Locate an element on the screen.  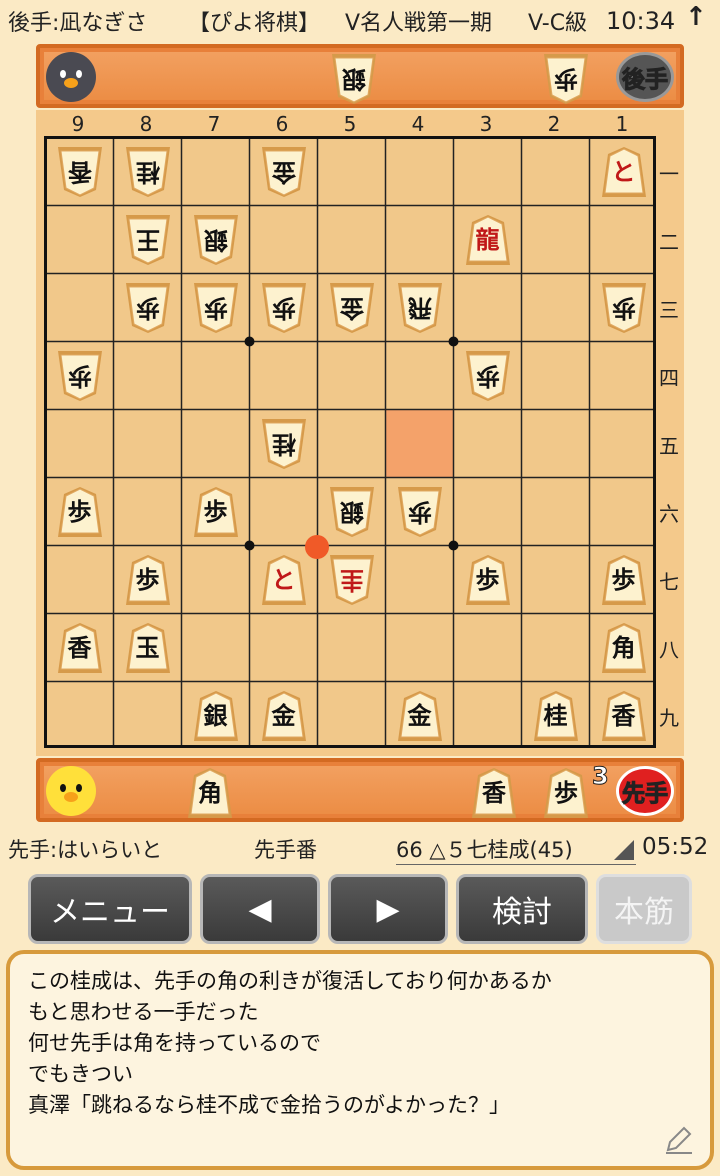
clock-time: 10:34 is located at coordinates (641, 21).